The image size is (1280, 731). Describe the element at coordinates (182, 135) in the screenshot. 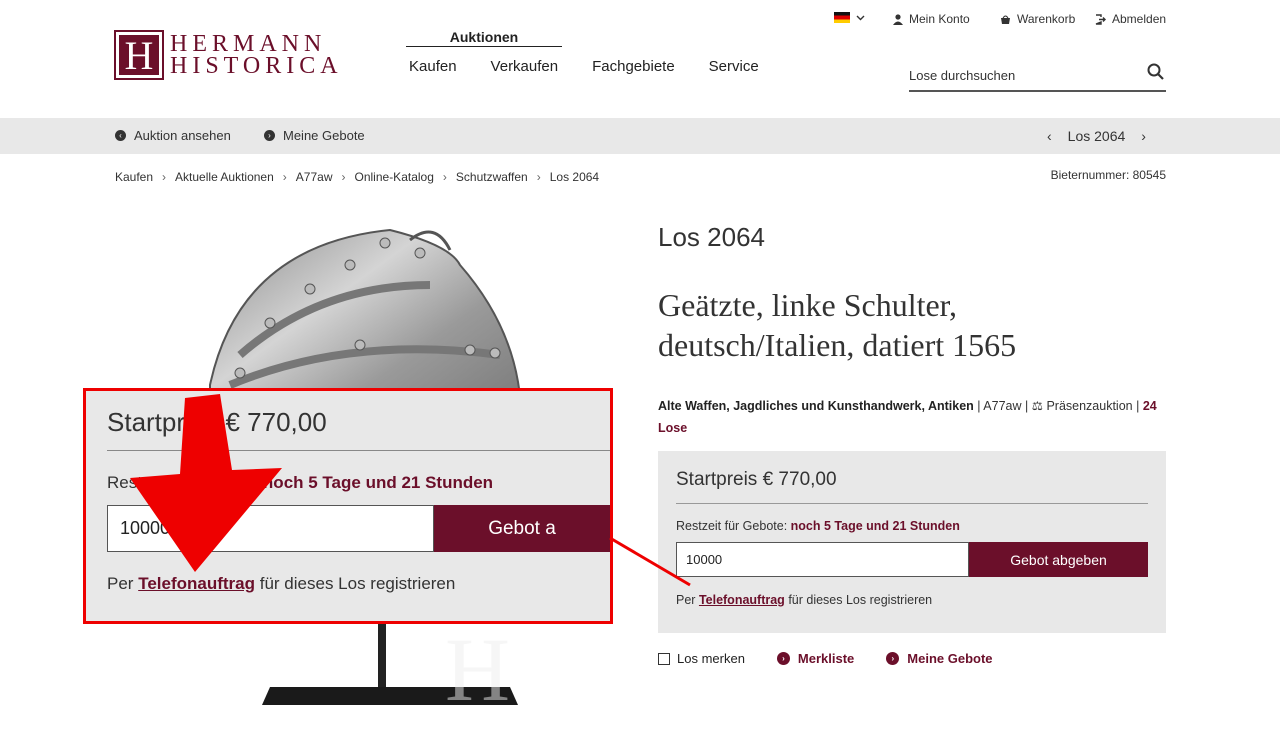

I see `auktion-ansehen-label: Auktion ansehen` at that location.